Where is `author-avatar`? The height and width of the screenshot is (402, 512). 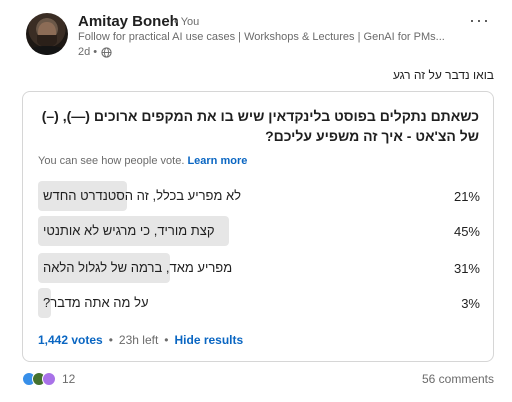 author-avatar is located at coordinates (47, 34).